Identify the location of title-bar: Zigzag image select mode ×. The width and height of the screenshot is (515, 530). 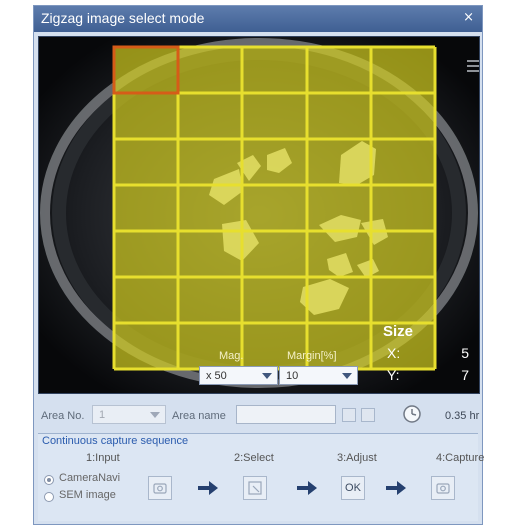
(258, 19).